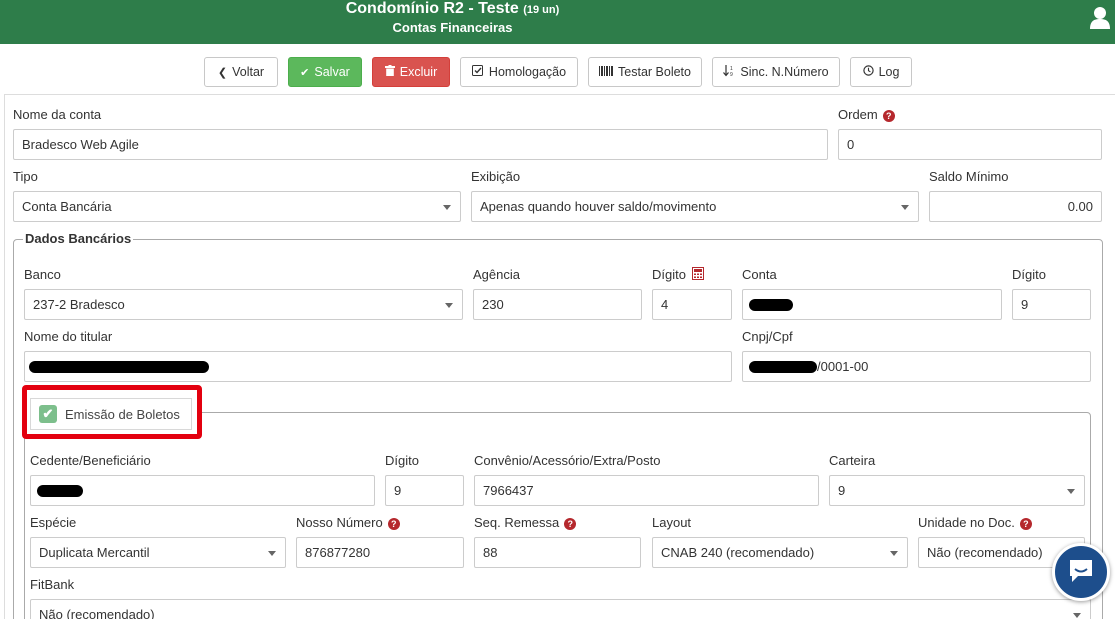 The width and height of the screenshot is (1115, 619). I want to click on unidade-label: Unidade no Doc.?, so click(975, 522).